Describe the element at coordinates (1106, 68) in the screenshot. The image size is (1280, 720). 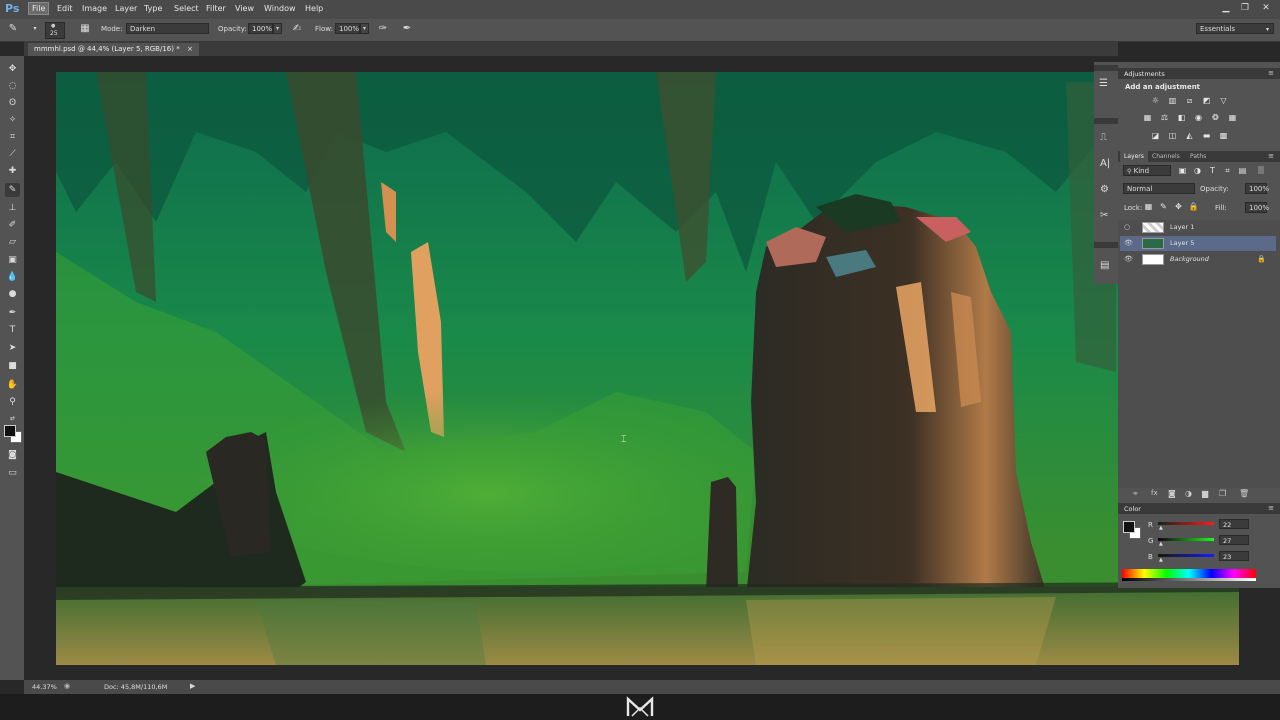
I see `collapse-strip-bar` at that location.